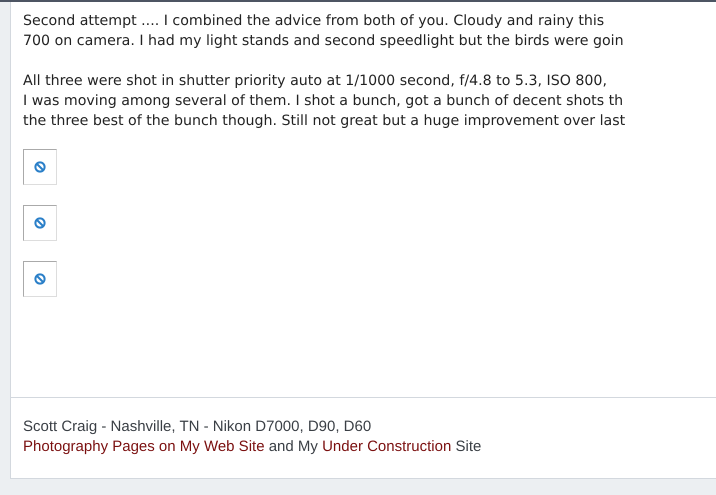 The width and height of the screenshot is (716, 495). I want to click on signature-text: Scott Craig - Nashville, TN - Nikon D7000, D90, D60, so click(197, 427).